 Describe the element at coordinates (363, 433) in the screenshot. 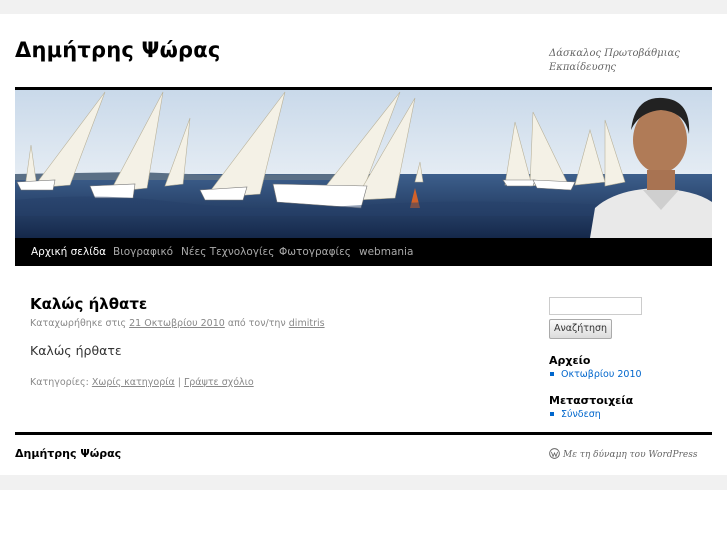

I see `footer-divider` at that location.